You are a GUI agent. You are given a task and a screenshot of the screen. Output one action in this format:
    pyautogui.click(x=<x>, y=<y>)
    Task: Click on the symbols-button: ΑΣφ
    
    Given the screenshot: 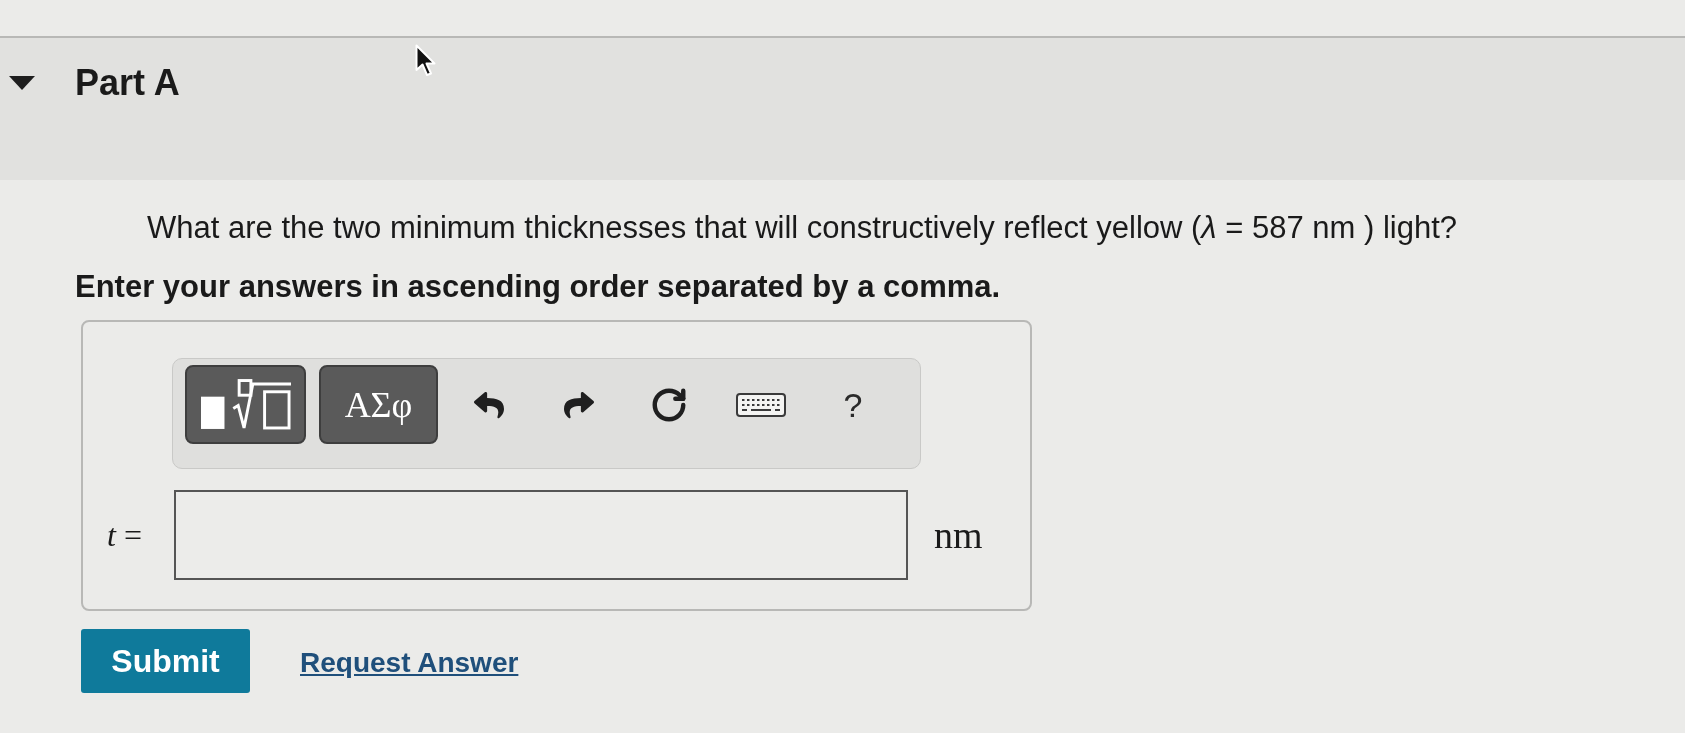 What is the action you would take?
    pyautogui.click(x=378, y=404)
    